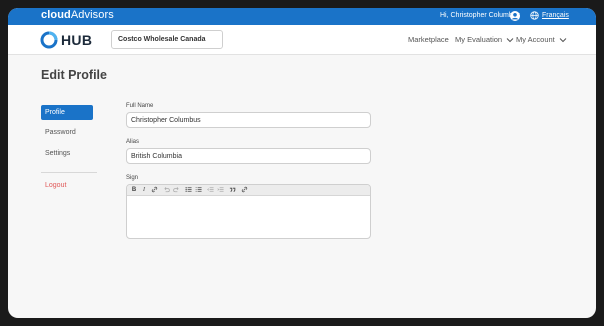  I want to click on cloudadvisors-logo: cloudAdvisors, so click(77, 15).